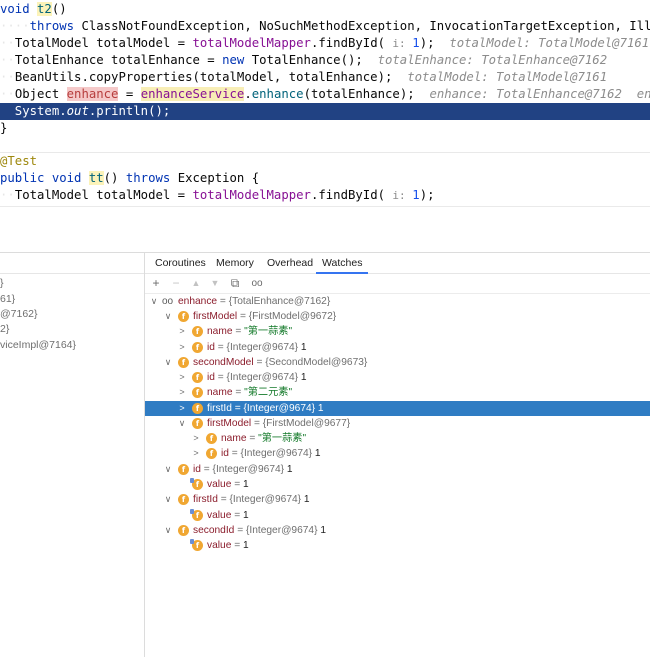  I want to click on move-down-icon: ▼, so click(215, 283).